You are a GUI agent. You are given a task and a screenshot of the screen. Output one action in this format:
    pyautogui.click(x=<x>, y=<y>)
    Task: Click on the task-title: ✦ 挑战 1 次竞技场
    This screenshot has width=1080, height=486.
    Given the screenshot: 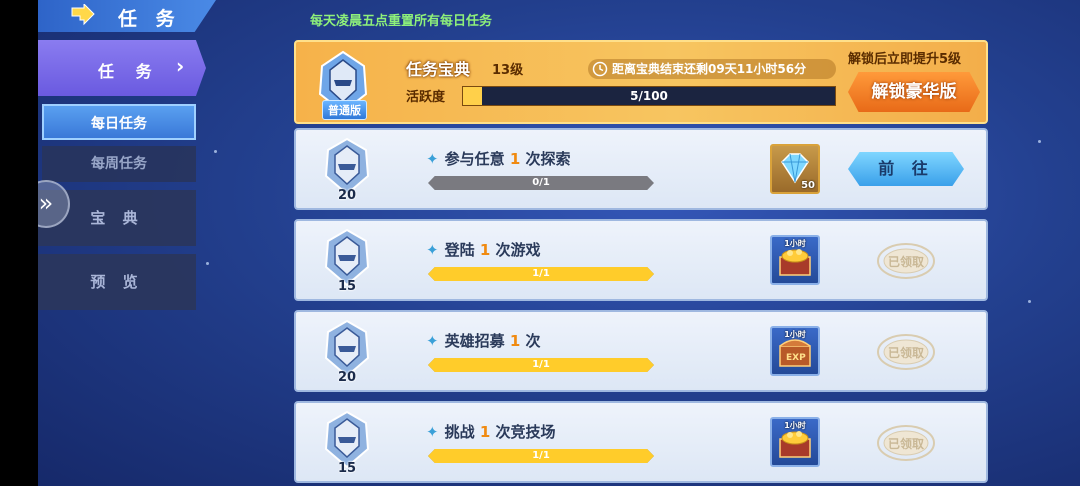 What is the action you would take?
    pyautogui.click(x=491, y=431)
    